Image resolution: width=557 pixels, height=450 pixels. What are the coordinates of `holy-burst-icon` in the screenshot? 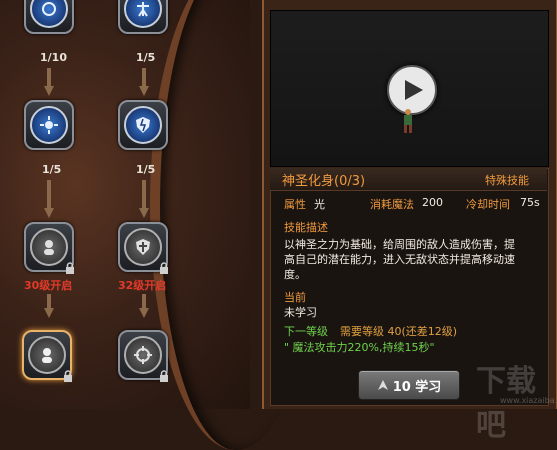 It's located at (49, 125).